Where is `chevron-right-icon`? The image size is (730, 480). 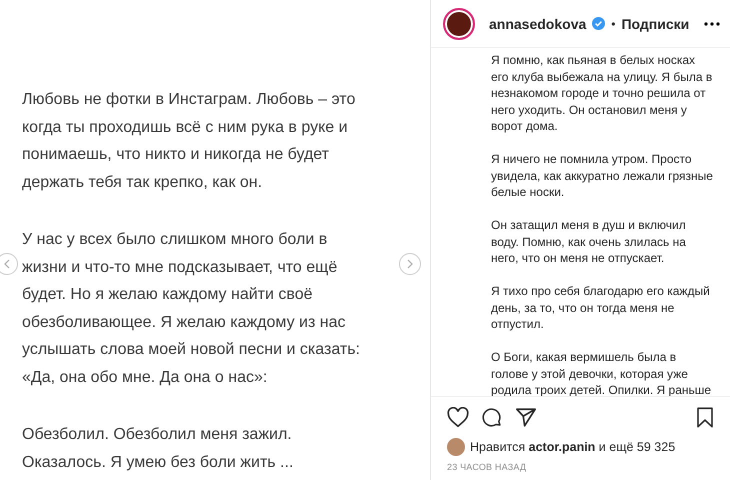 chevron-right-icon is located at coordinates (410, 264).